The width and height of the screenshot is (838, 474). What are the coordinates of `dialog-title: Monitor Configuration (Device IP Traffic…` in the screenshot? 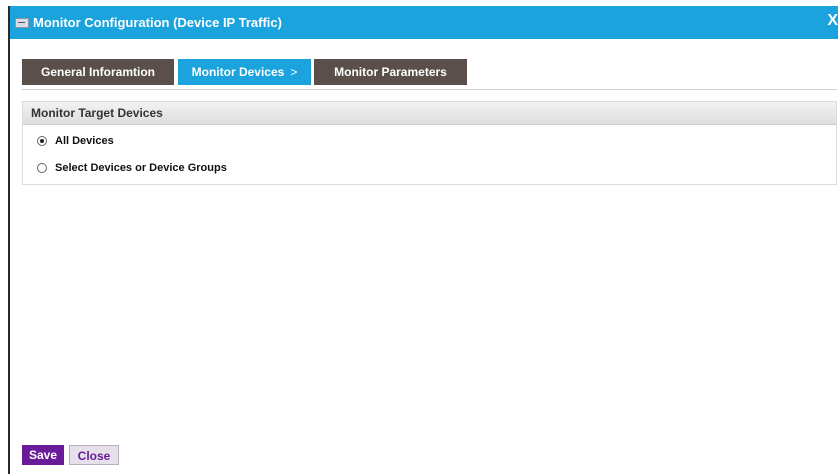 It's located at (157, 22).